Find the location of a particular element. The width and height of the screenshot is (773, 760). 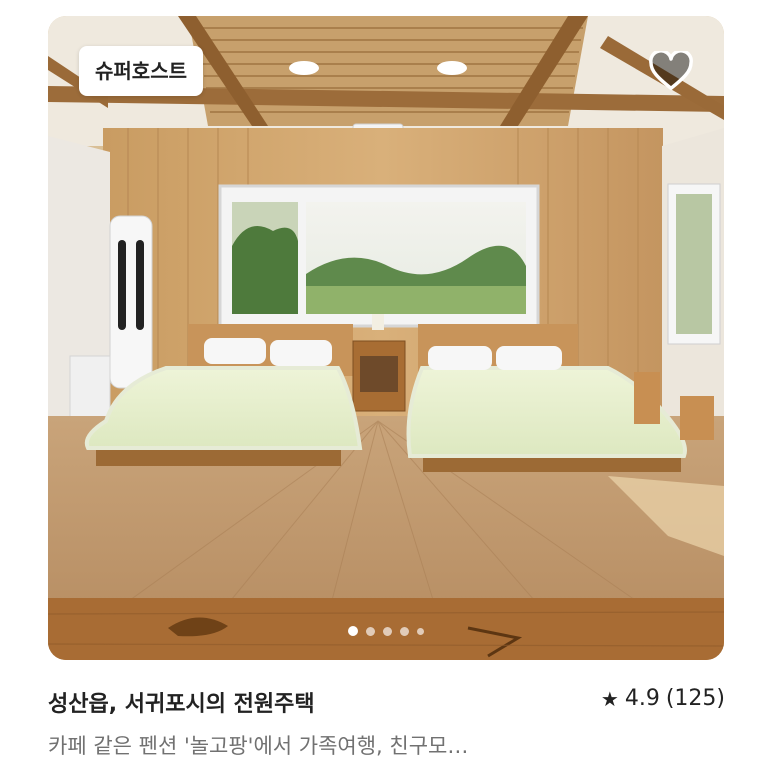

rating-value: 4.9 is located at coordinates (642, 698).